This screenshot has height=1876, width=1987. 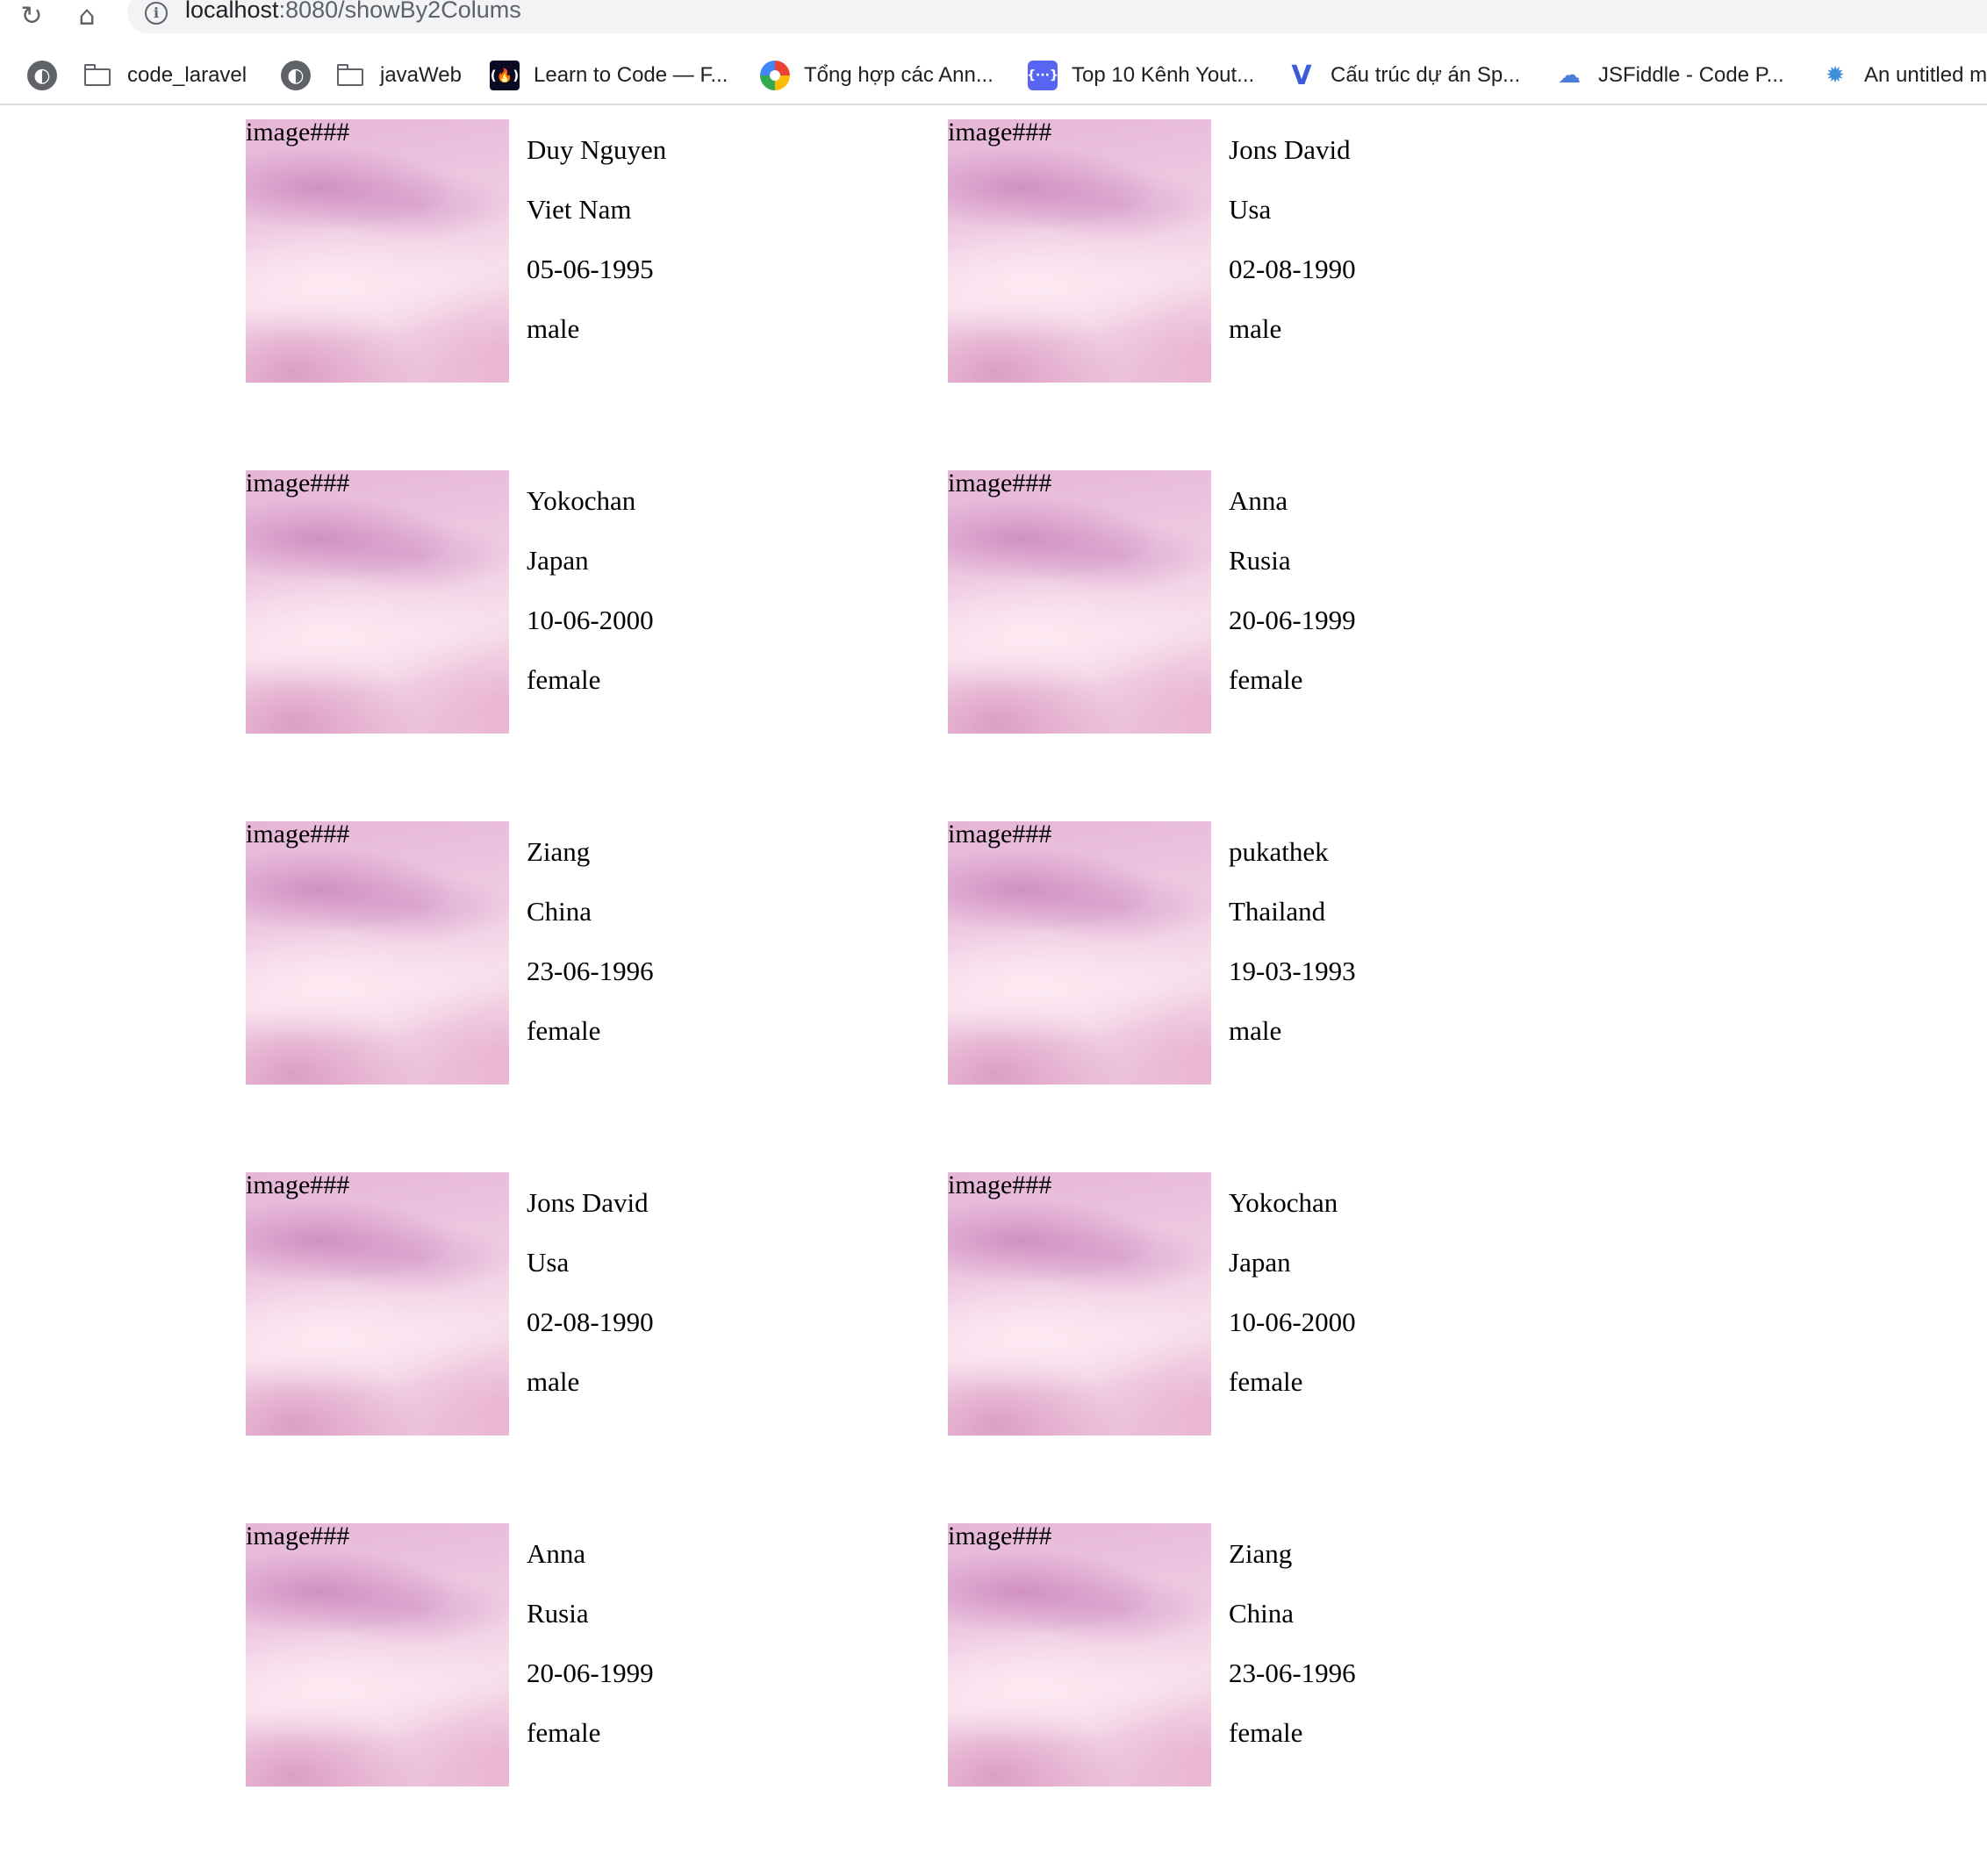 I want to click on person-name: Ziang, so click(x=1261, y=1553).